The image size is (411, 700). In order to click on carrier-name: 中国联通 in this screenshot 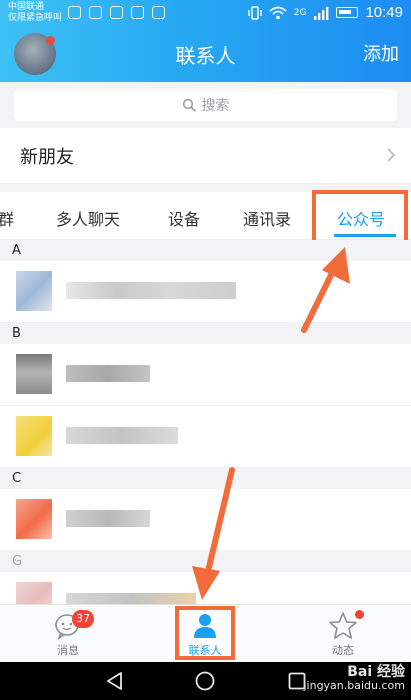, I will do `click(26, 7)`.